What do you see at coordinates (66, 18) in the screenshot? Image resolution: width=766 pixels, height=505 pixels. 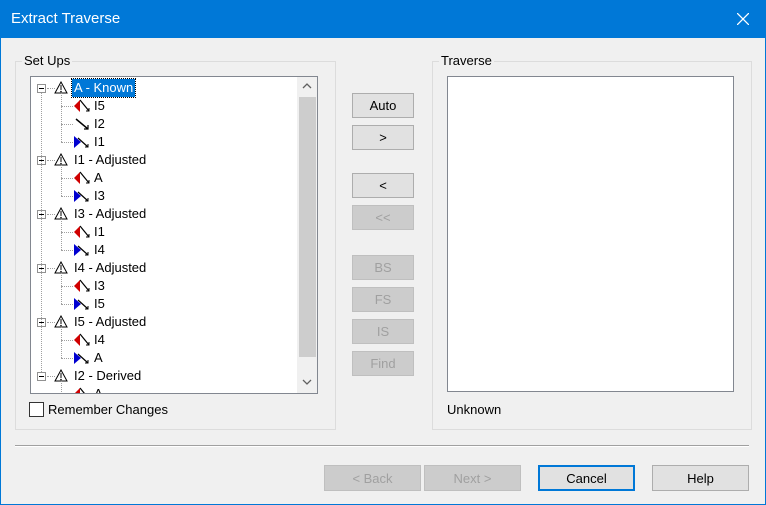 I see `window-title: Extract Traverse` at bounding box center [66, 18].